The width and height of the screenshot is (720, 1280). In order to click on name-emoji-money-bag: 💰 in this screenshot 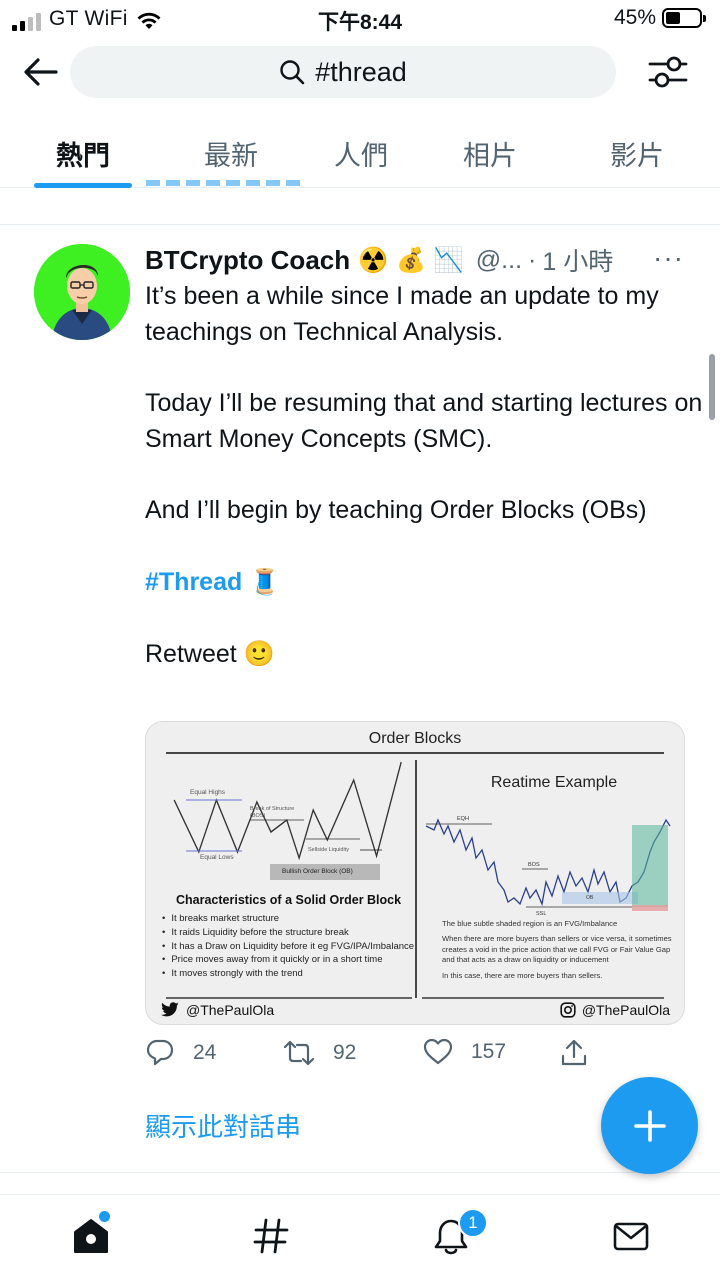, I will do `click(411, 260)`.